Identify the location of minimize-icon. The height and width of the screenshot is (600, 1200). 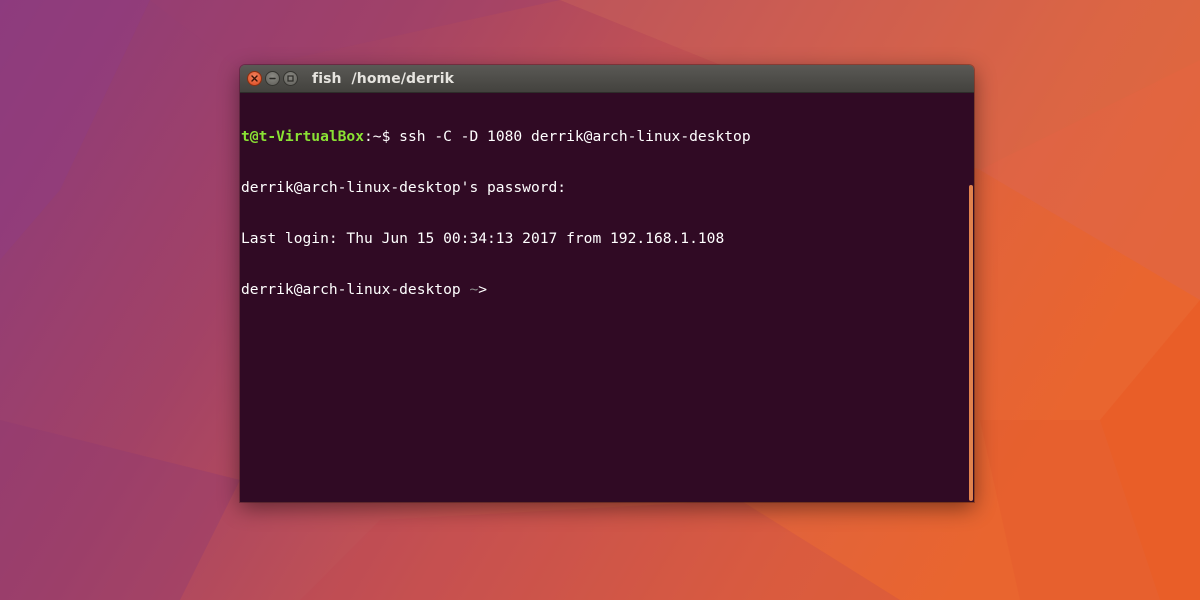
(272, 78).